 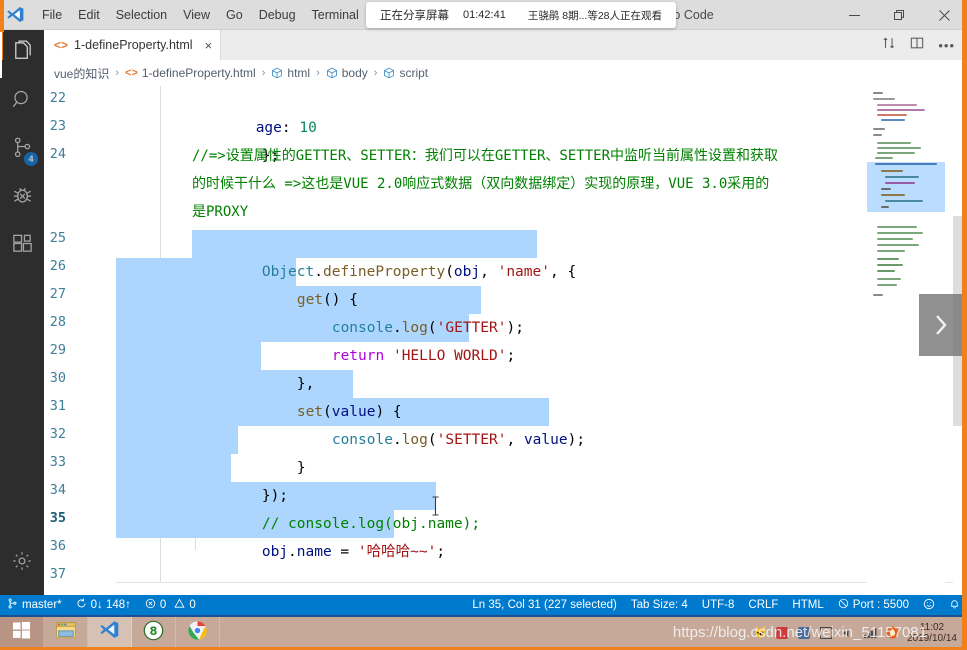 I want to click on share-viewers-label: 王骁鹃 8期...等28人正在观看, so click(x=595, y=15).